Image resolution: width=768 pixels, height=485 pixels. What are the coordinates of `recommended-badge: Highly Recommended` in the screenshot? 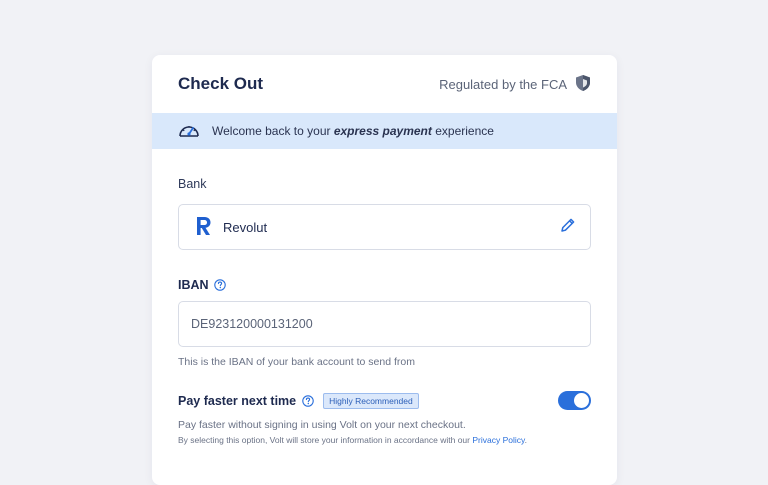 It's located at (371, 400).